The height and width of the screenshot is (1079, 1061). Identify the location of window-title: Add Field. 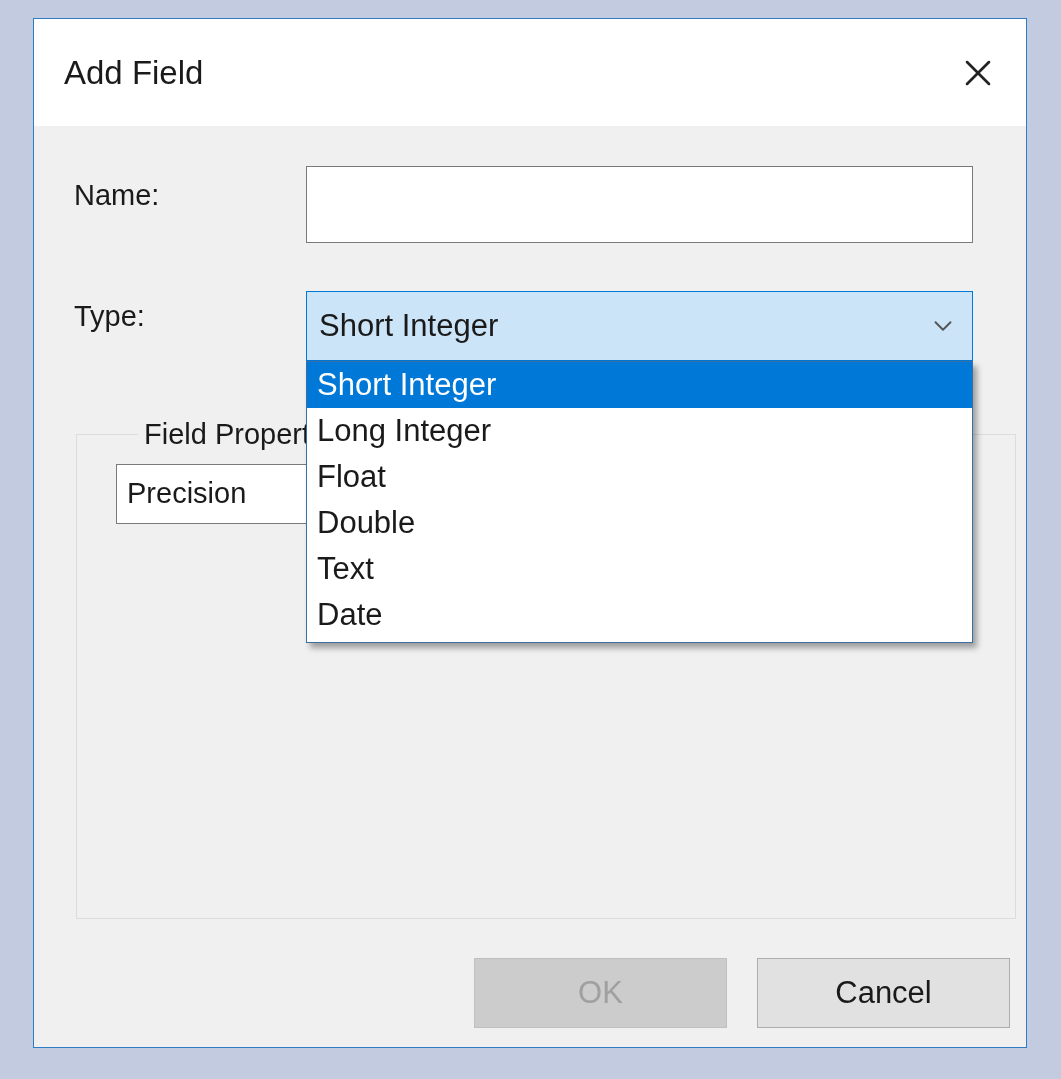
(134, 72).